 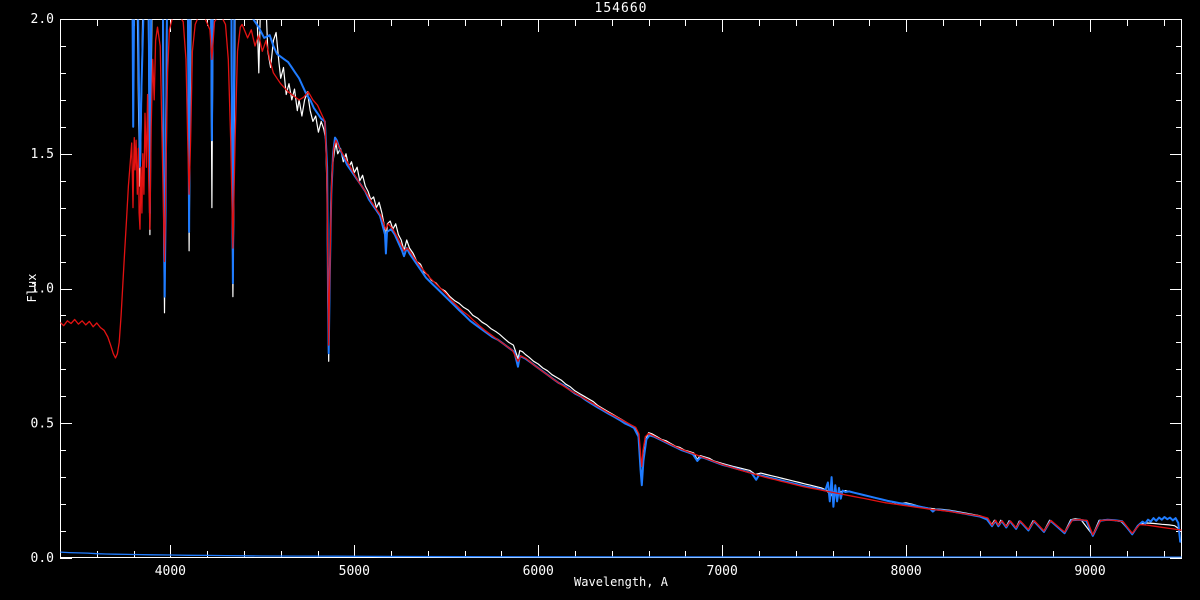 I want to click on x-axis-title: Wavelength, A, so click(x=621, y=582).